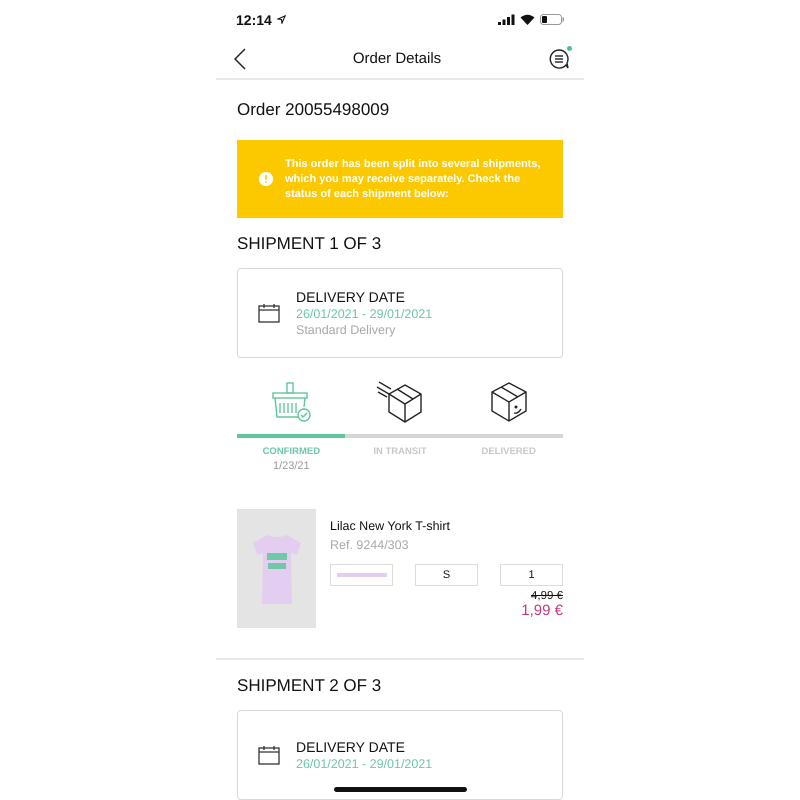  What do you see at coordinates (446, 575) in the screenshot?
I see `size-value: S` at bounding box center [446, 575].